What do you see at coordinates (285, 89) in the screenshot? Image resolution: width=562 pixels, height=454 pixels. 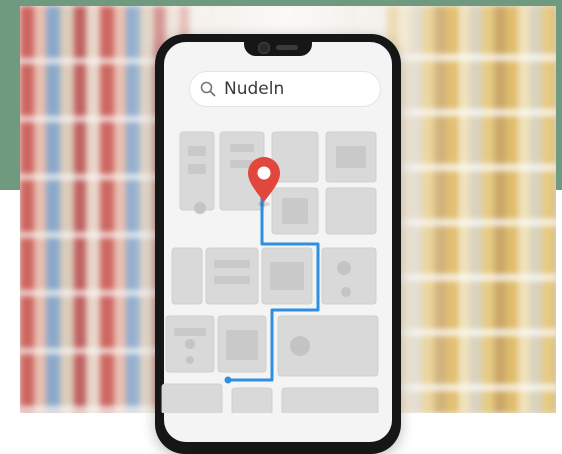 I see `search-bar: Nudeln` at bounding box center [285, 89].